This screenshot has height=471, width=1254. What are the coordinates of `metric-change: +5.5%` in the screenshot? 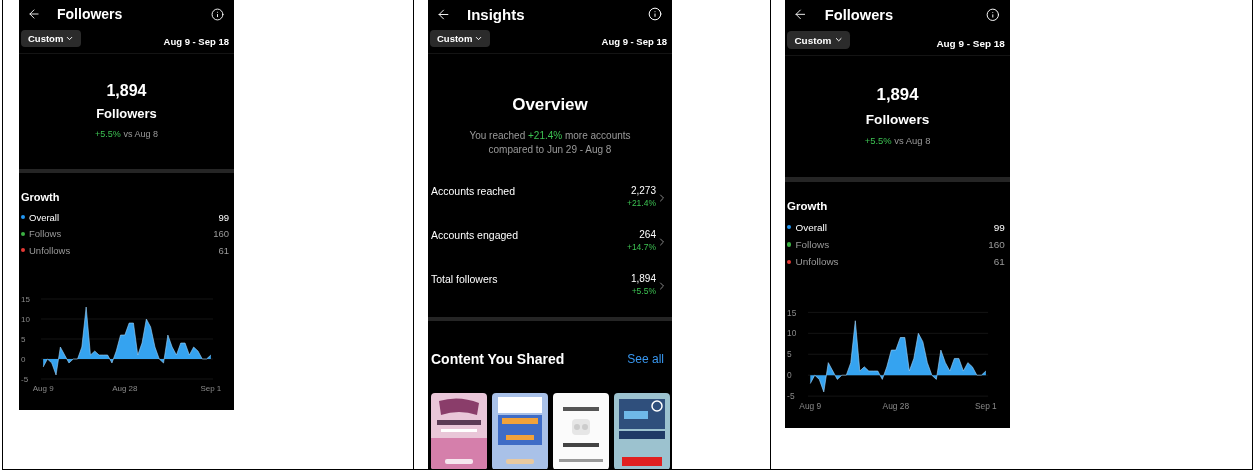 It's located at (643, 291).